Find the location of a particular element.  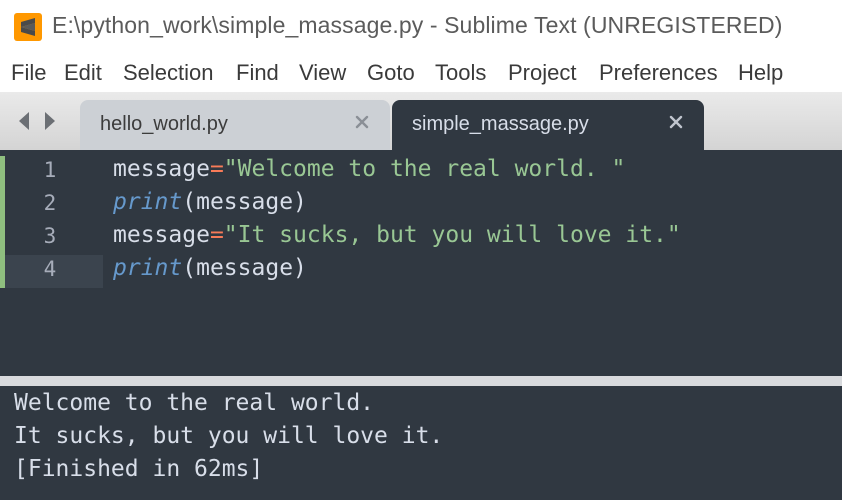

line-number: 1 is located at coordinates (50, 170).